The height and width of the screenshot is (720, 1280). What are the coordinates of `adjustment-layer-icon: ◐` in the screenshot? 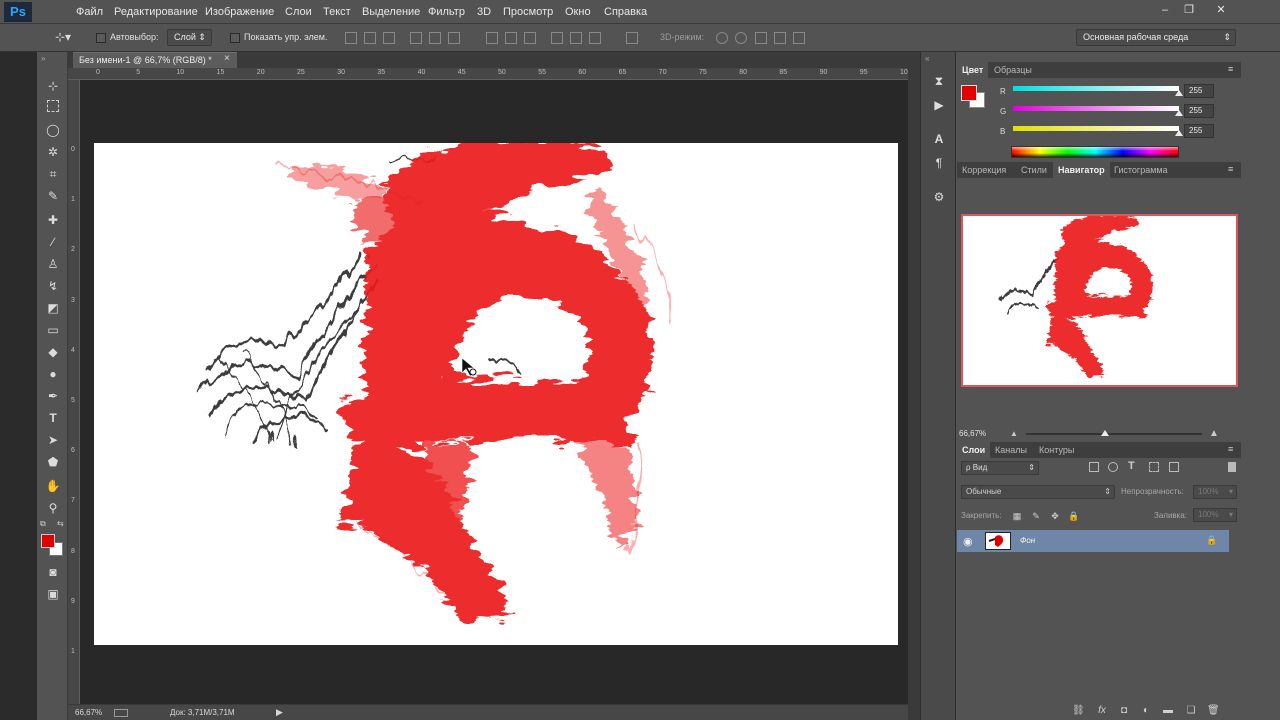 It's located at (1146, 711).